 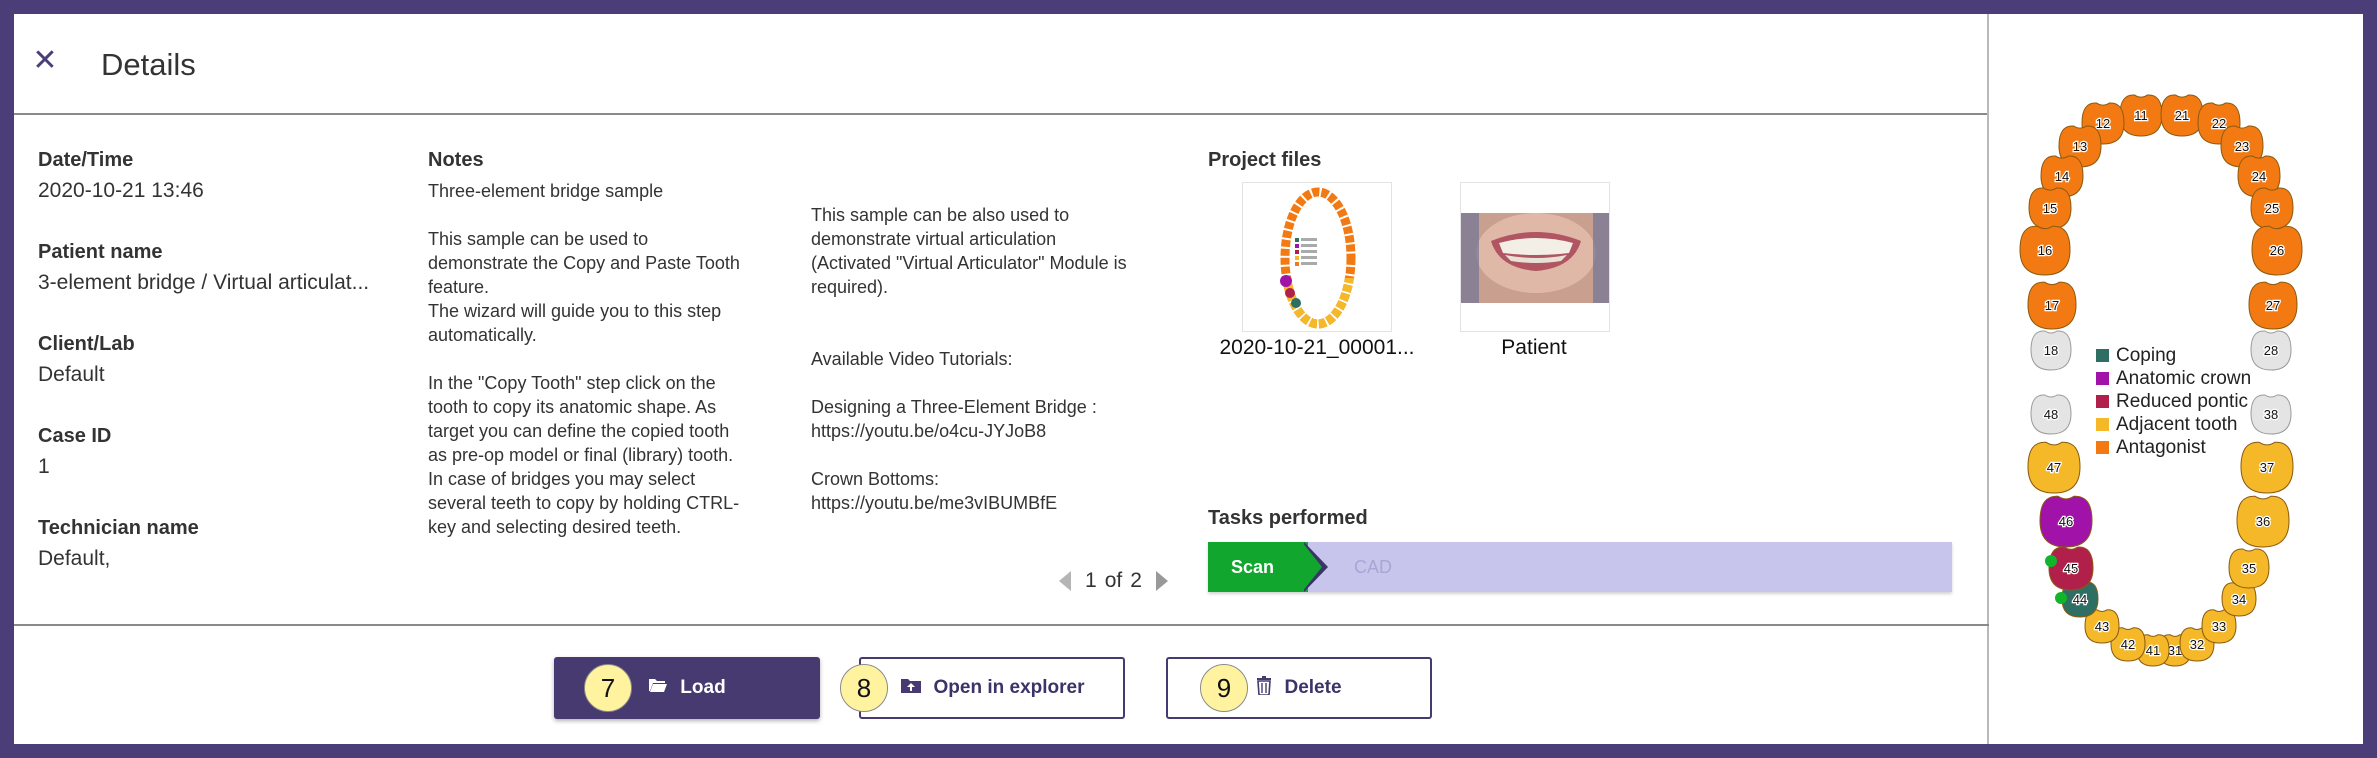 I want to click on legend-label: Anatomic crown, so click(x=2184, y=378).